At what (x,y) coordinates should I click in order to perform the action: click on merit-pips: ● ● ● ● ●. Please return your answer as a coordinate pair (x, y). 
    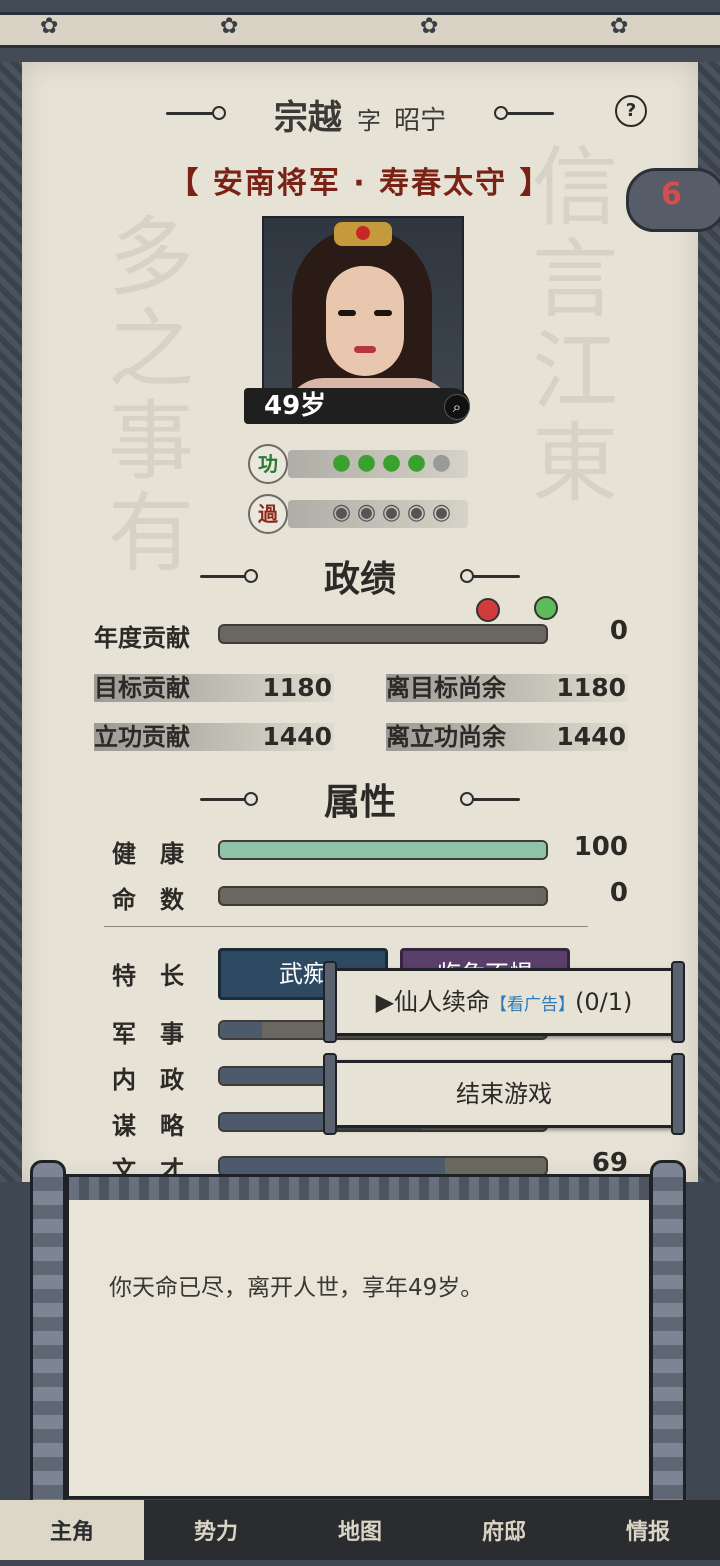
    Looking at the image, I should click on (391, 463).